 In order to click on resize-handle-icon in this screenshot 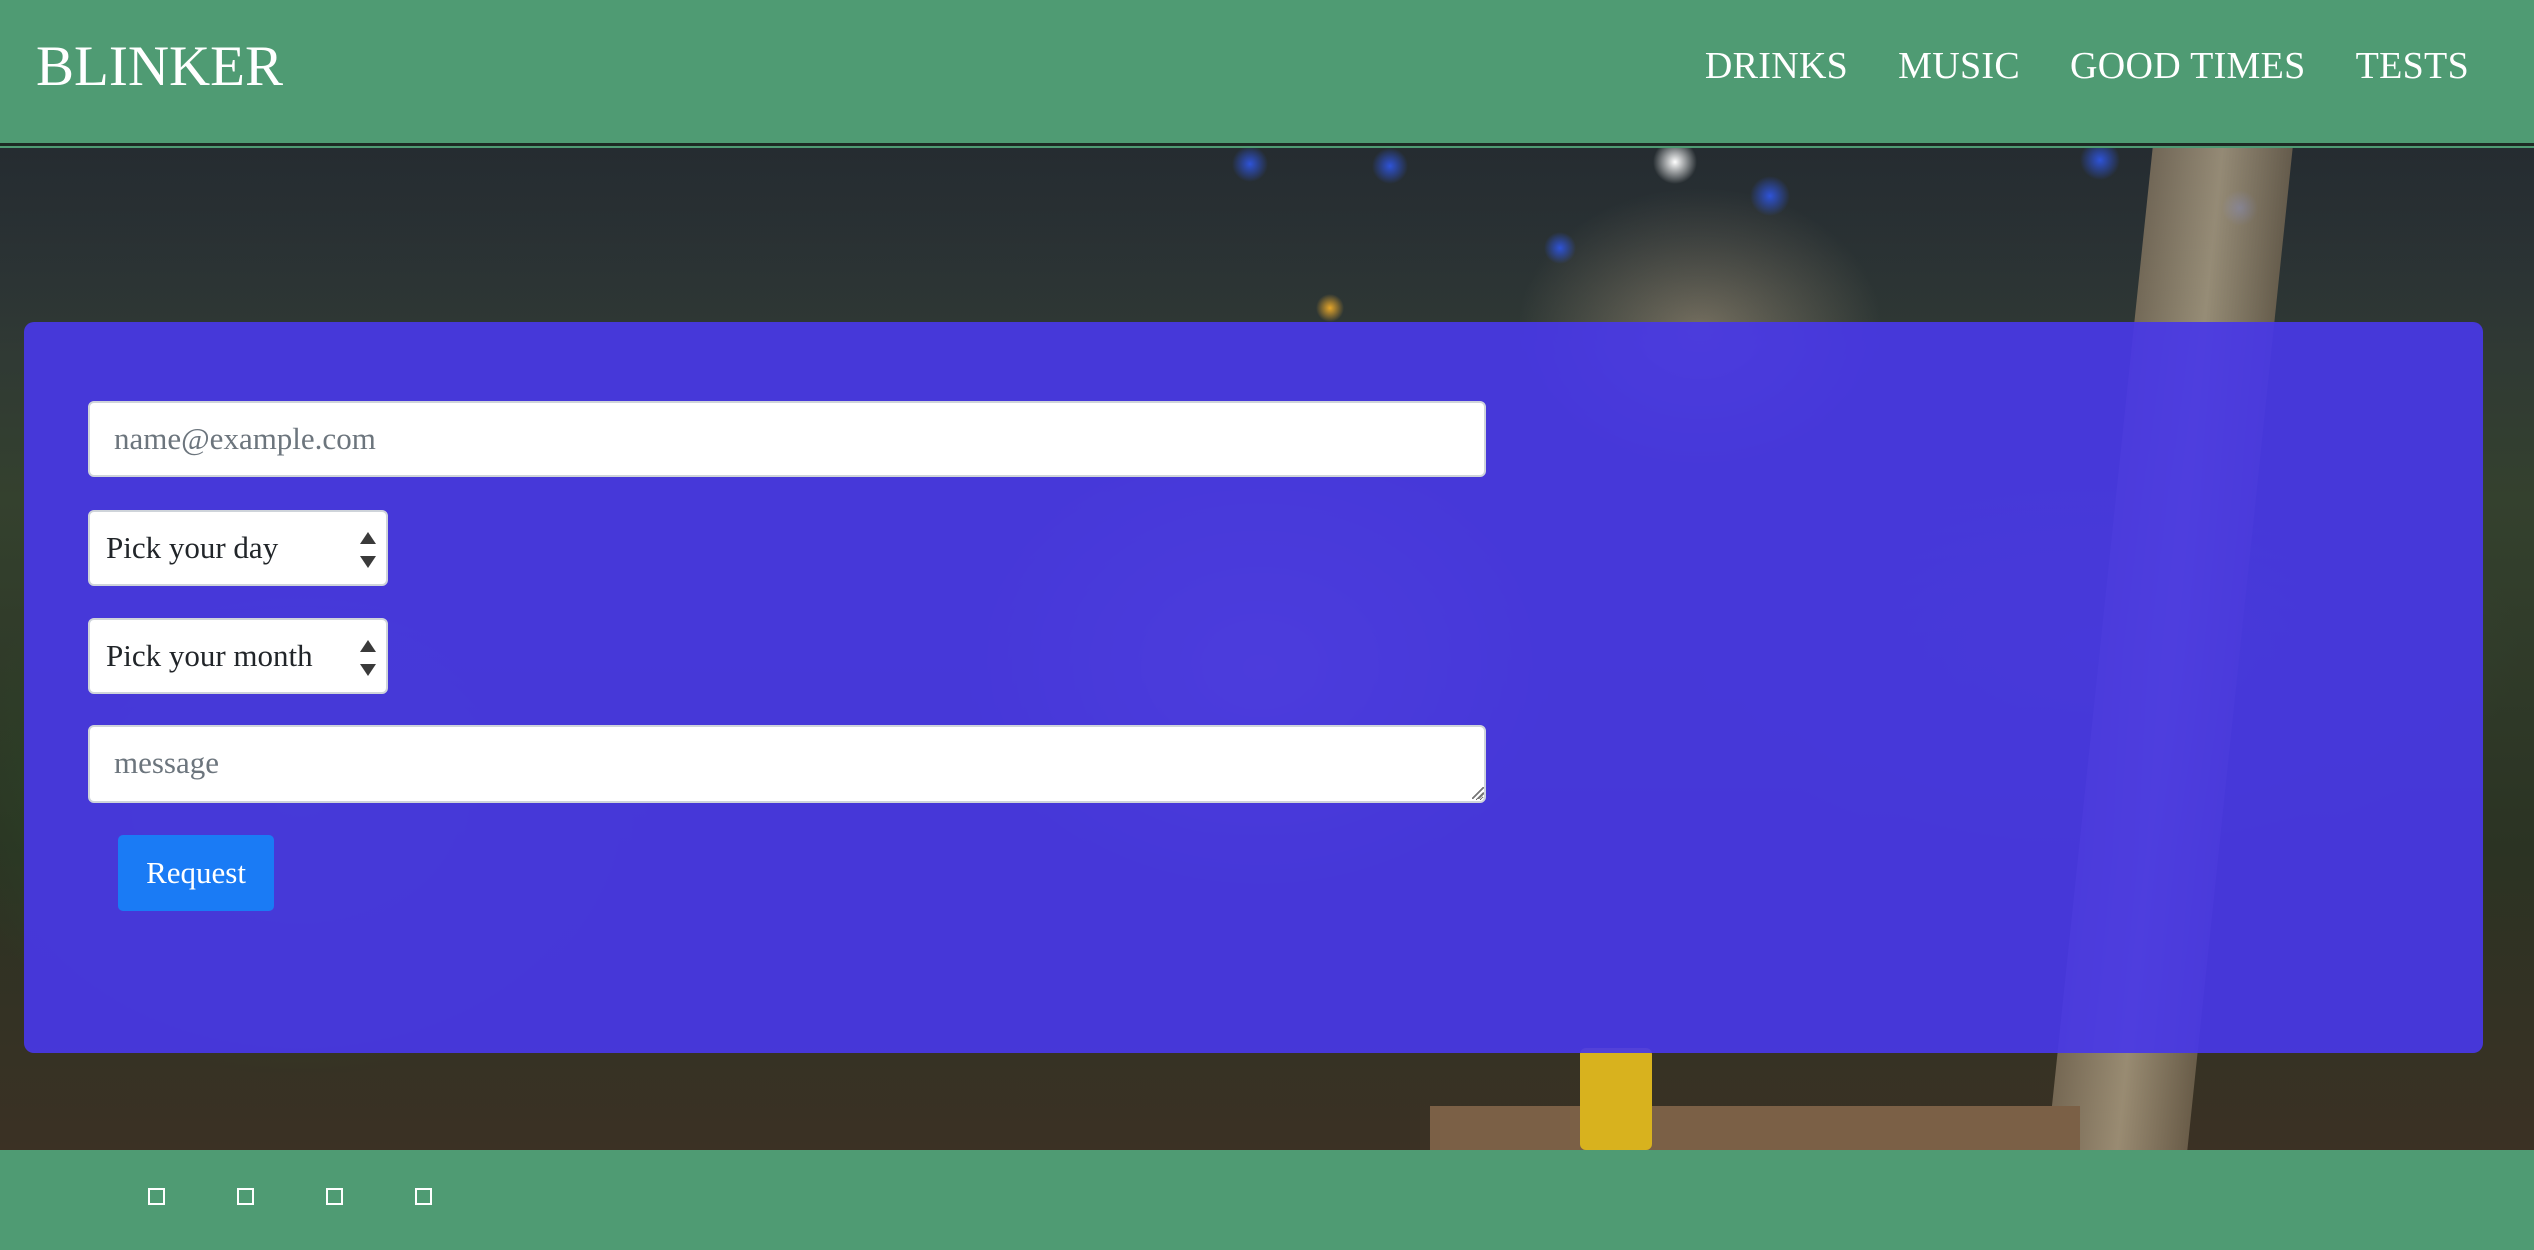, I will do `click(1478, 793)`.